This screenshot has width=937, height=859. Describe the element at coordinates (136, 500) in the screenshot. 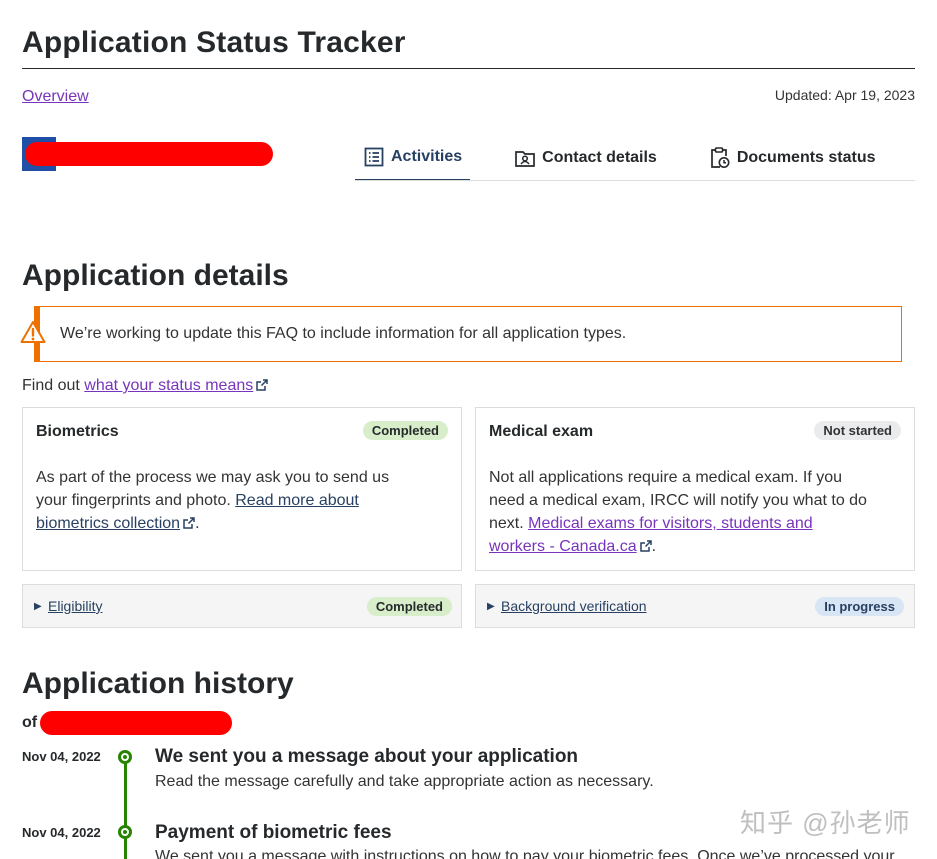

I see `card-body-line: your fingerprints and photo.` at that location.